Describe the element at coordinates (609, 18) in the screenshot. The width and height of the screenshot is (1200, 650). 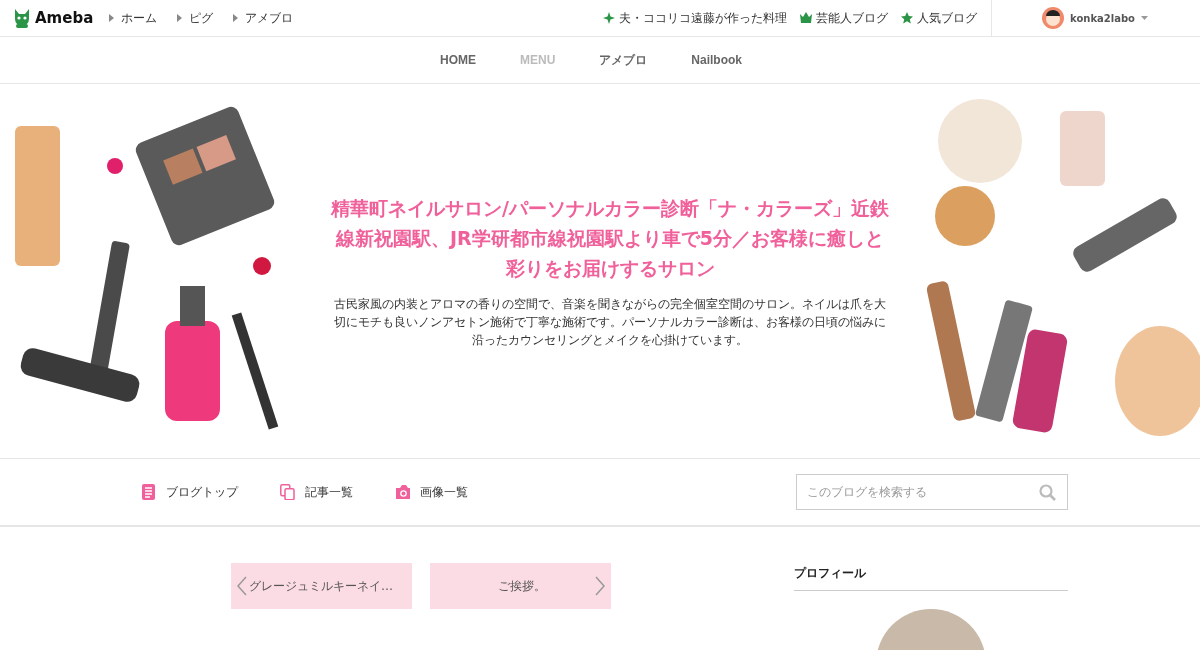
I see `sparkle-icon` at that location.